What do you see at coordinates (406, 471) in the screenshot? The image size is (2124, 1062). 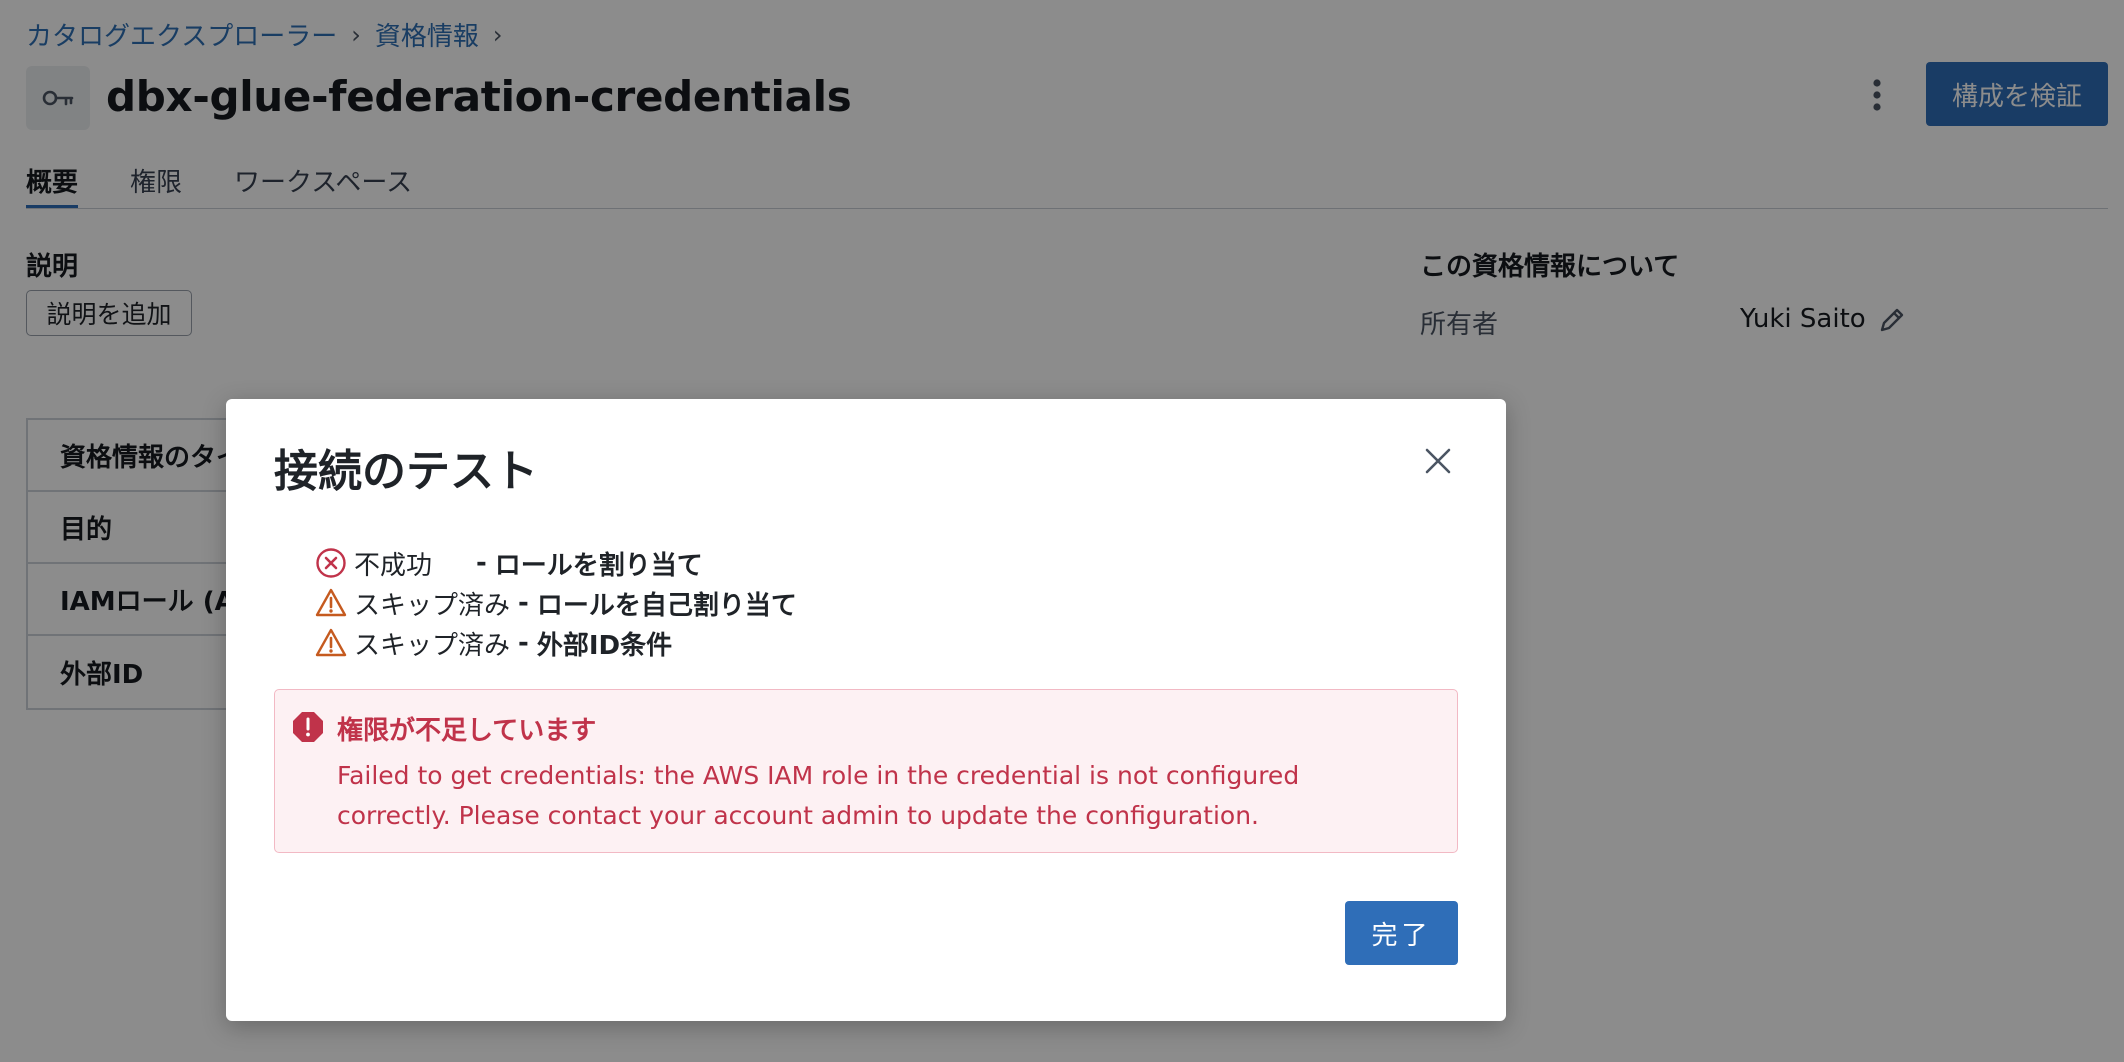 I see `dialog-title: 接続のテスト` at bounding box center [406, 471].